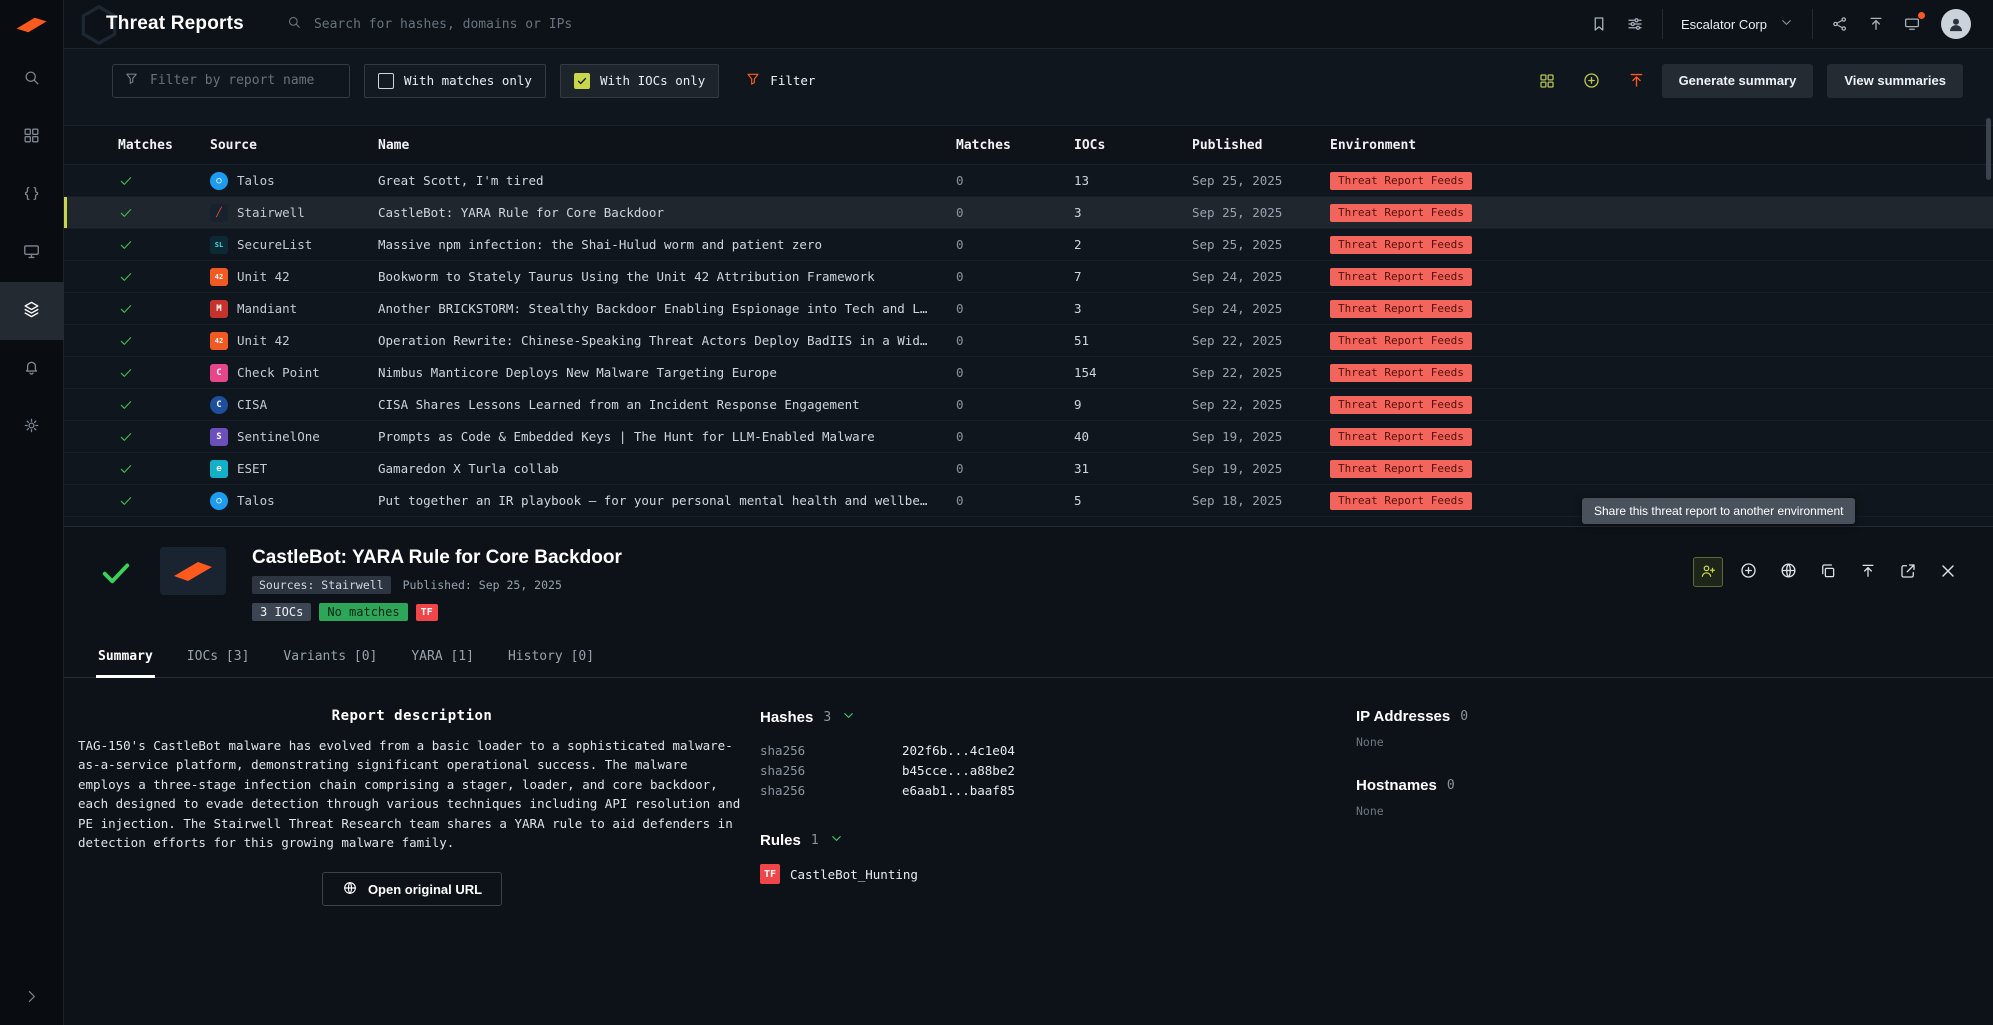  What do you see at coordinates (294, 436) in the screenshot?
I see `row-source: S SentinelOne` at bounding box center [294, 436].